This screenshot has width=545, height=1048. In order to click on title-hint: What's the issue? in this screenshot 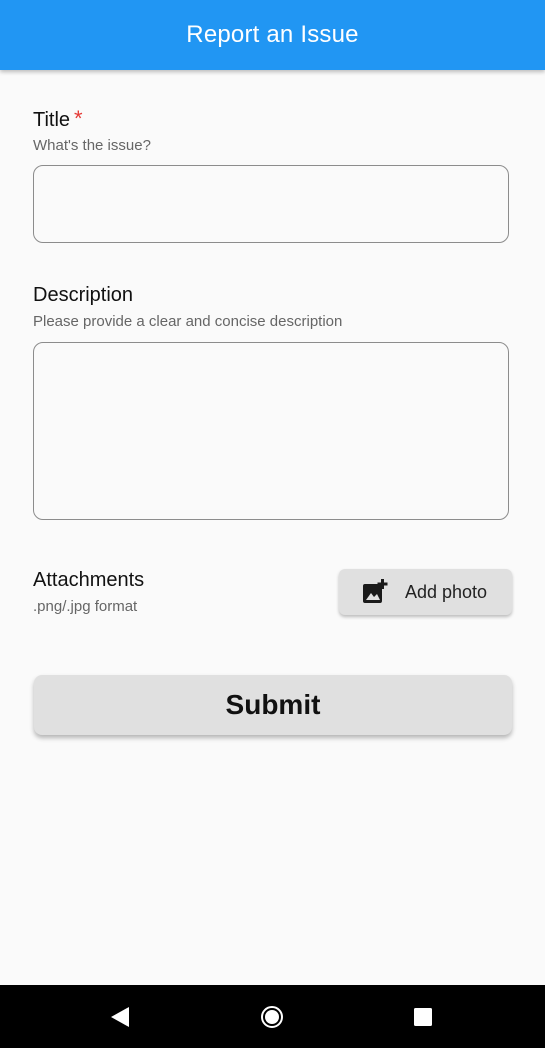, I will do `click(92, 145)`.